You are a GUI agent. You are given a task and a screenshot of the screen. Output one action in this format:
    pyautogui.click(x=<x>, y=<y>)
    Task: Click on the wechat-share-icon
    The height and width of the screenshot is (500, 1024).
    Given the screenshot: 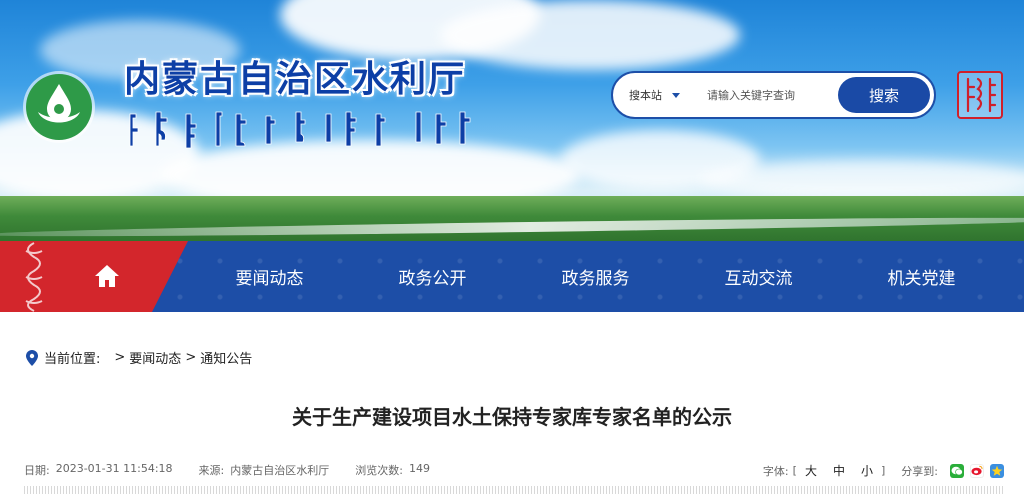 What is the action you would take?
    pyautogui.click(x=957, y=470)
    